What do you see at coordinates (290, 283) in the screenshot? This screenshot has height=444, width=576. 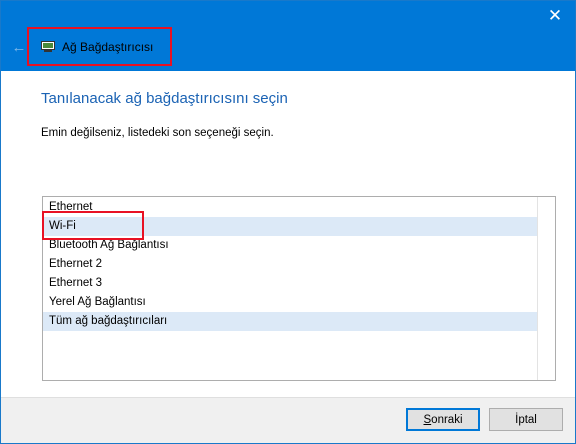 I see `list-item: Ethernet 3` at bounding box center [290, 283].